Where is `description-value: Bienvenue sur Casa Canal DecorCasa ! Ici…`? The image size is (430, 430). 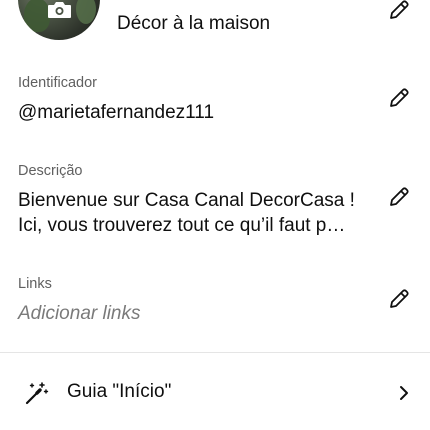
description-value: Bienvenue sur Casa Canal DecorCasa ! Ici… is located at coordinates (195, 213).